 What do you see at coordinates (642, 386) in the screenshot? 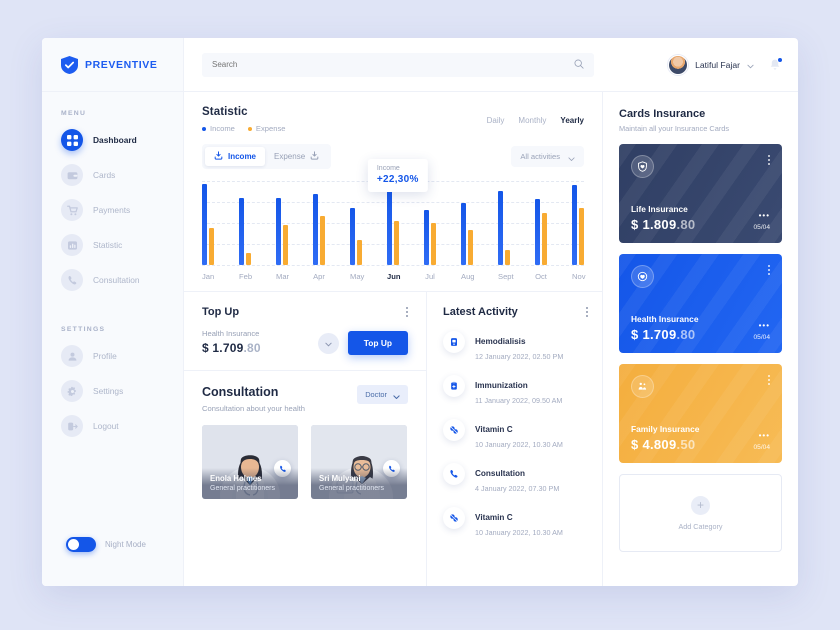
I see `family-icon` at bounding box center [642, 386].